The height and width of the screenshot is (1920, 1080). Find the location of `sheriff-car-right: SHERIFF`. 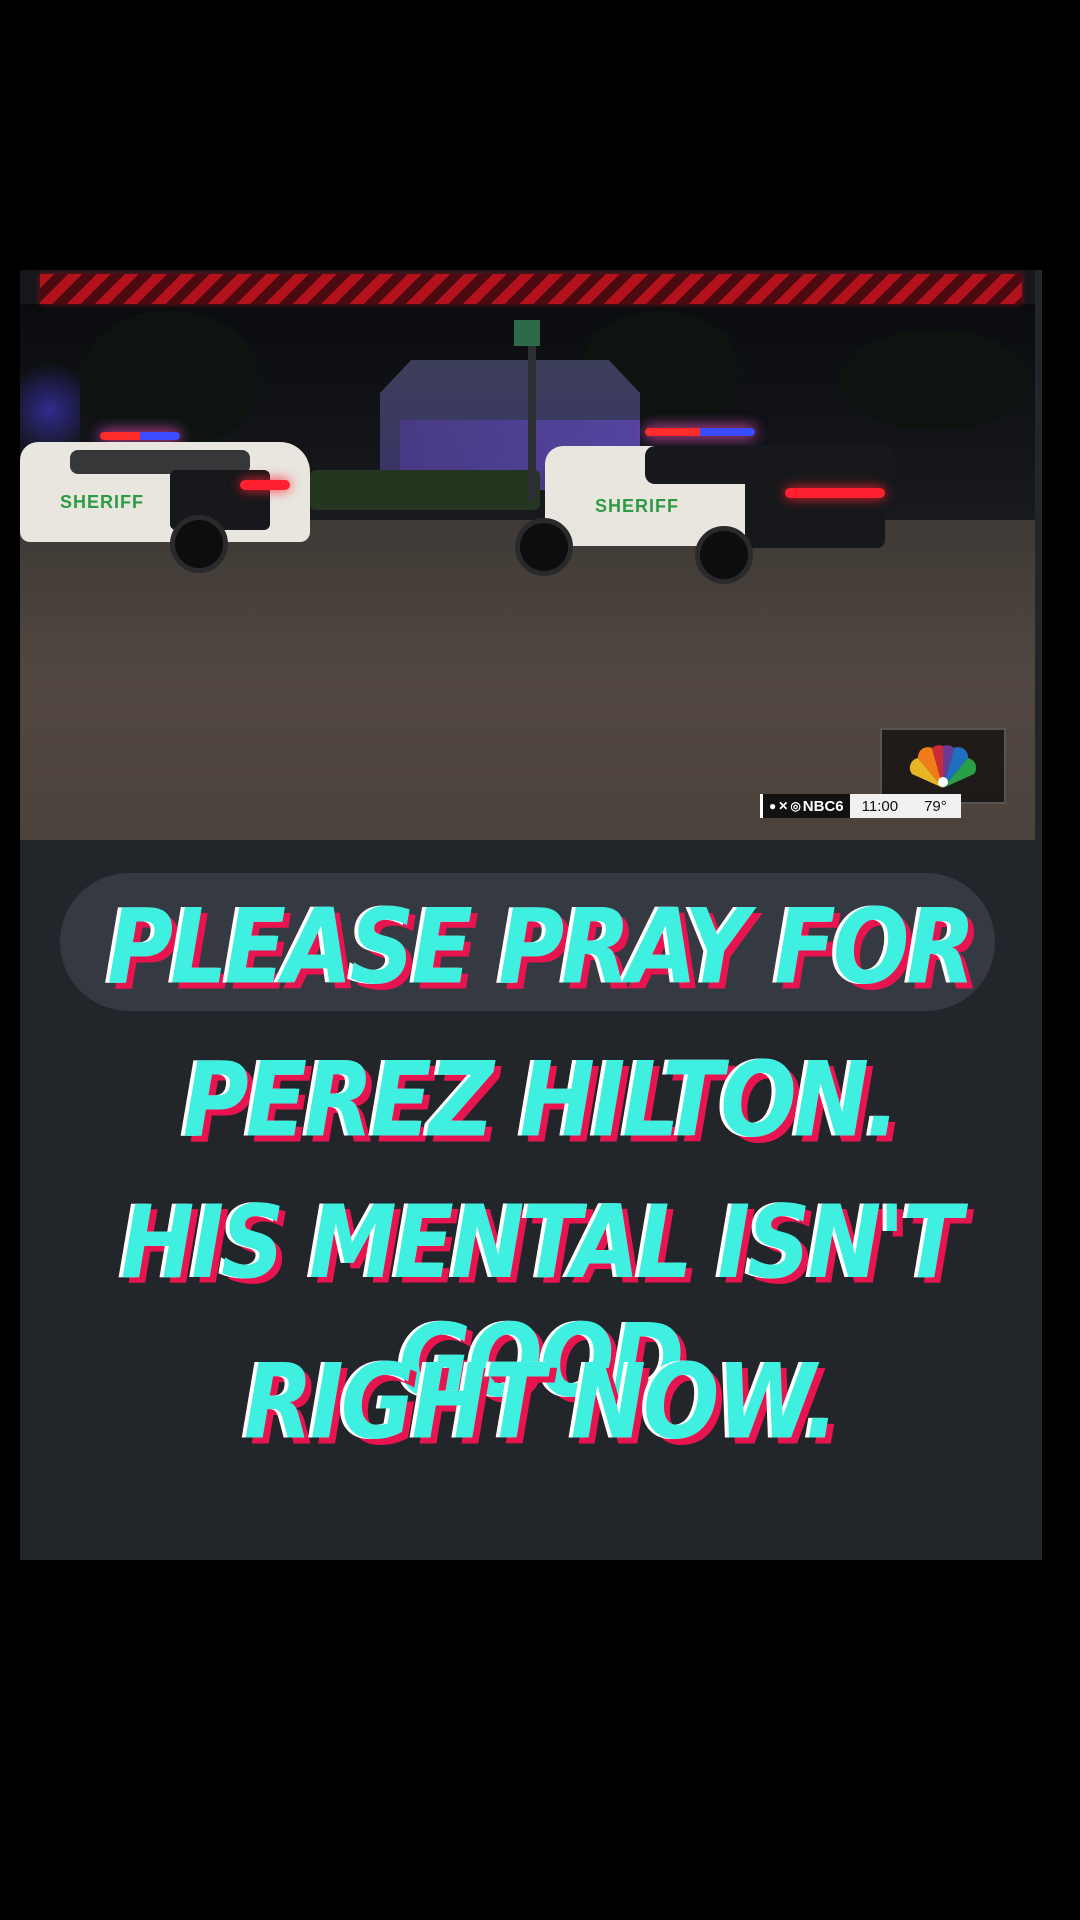

sheriff-car-right: SHERIFF is located at coordinates (710, 508).